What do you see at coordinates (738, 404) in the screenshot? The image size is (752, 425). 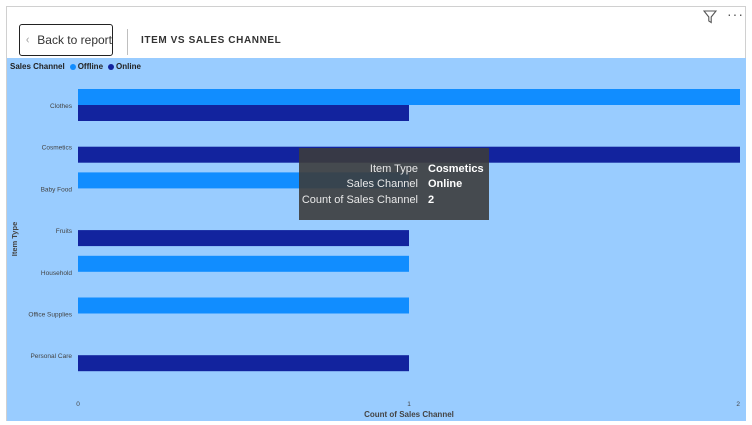 I see `x-tick-label: 2` at bounding box center [738, 404].